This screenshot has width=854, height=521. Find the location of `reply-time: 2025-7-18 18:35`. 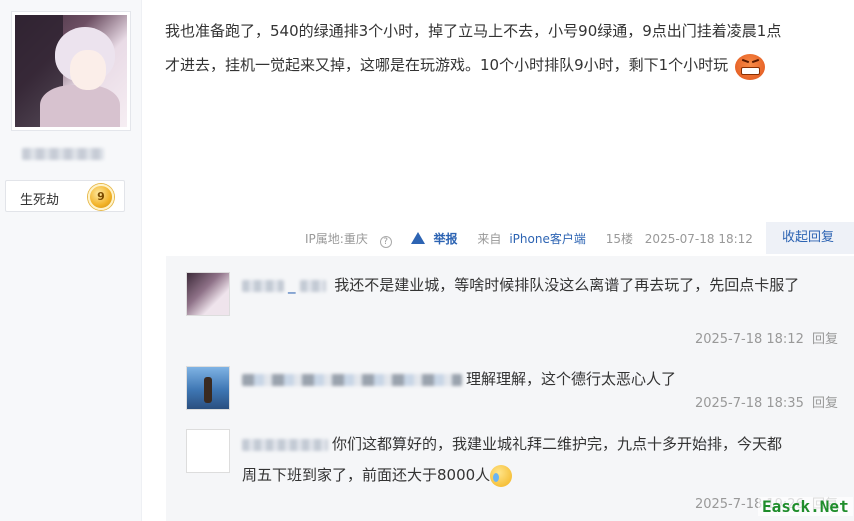

reply-time: 2025-7-18 18:35 is located at coordinates (749, 403).